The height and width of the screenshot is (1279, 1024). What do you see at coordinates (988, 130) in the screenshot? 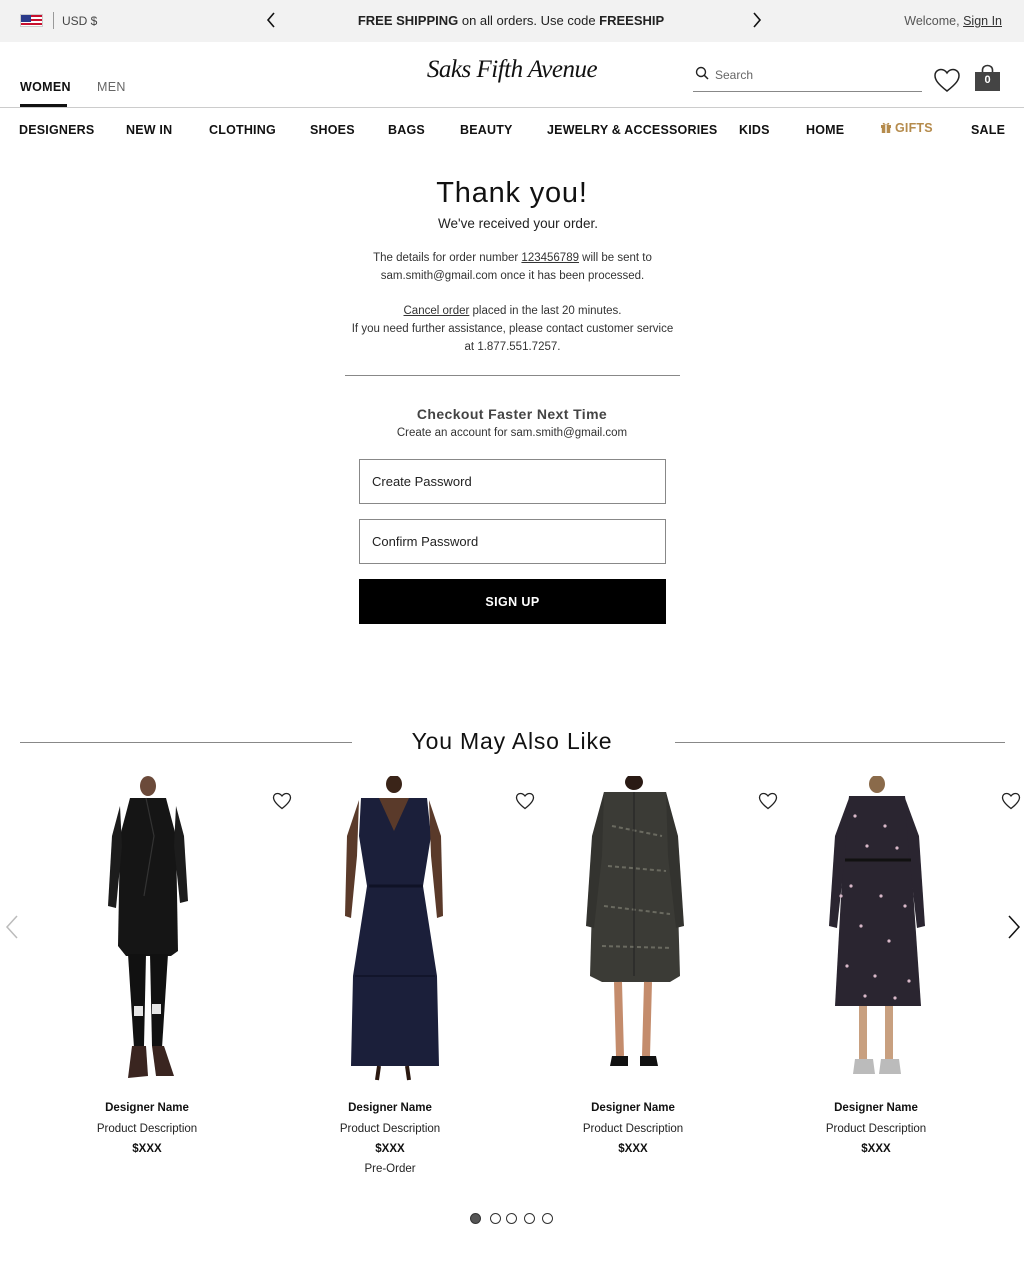
I see `nav-sale: SALE` at bounding box center [988, 130].